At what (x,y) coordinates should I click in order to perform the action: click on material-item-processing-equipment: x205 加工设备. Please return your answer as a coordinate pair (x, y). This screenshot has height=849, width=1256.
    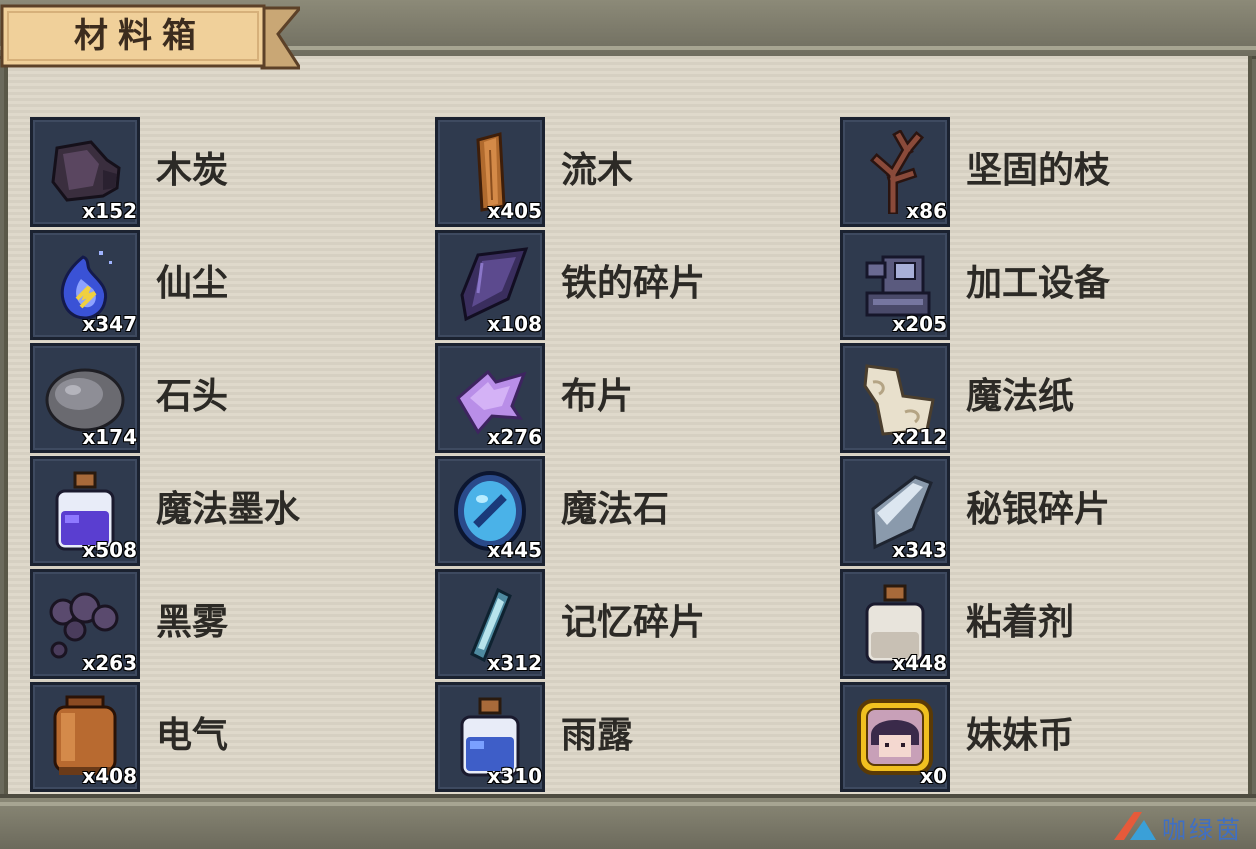
    Looking at the image, I should click on (1042, 286).